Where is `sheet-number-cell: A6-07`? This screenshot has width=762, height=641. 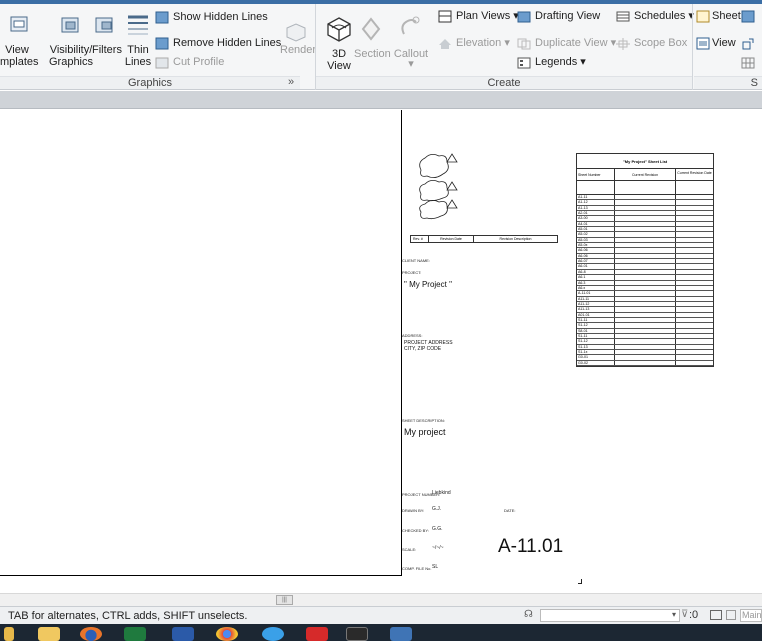 sheet-number-cell: A6-07 is located at coordinates (596, 261).